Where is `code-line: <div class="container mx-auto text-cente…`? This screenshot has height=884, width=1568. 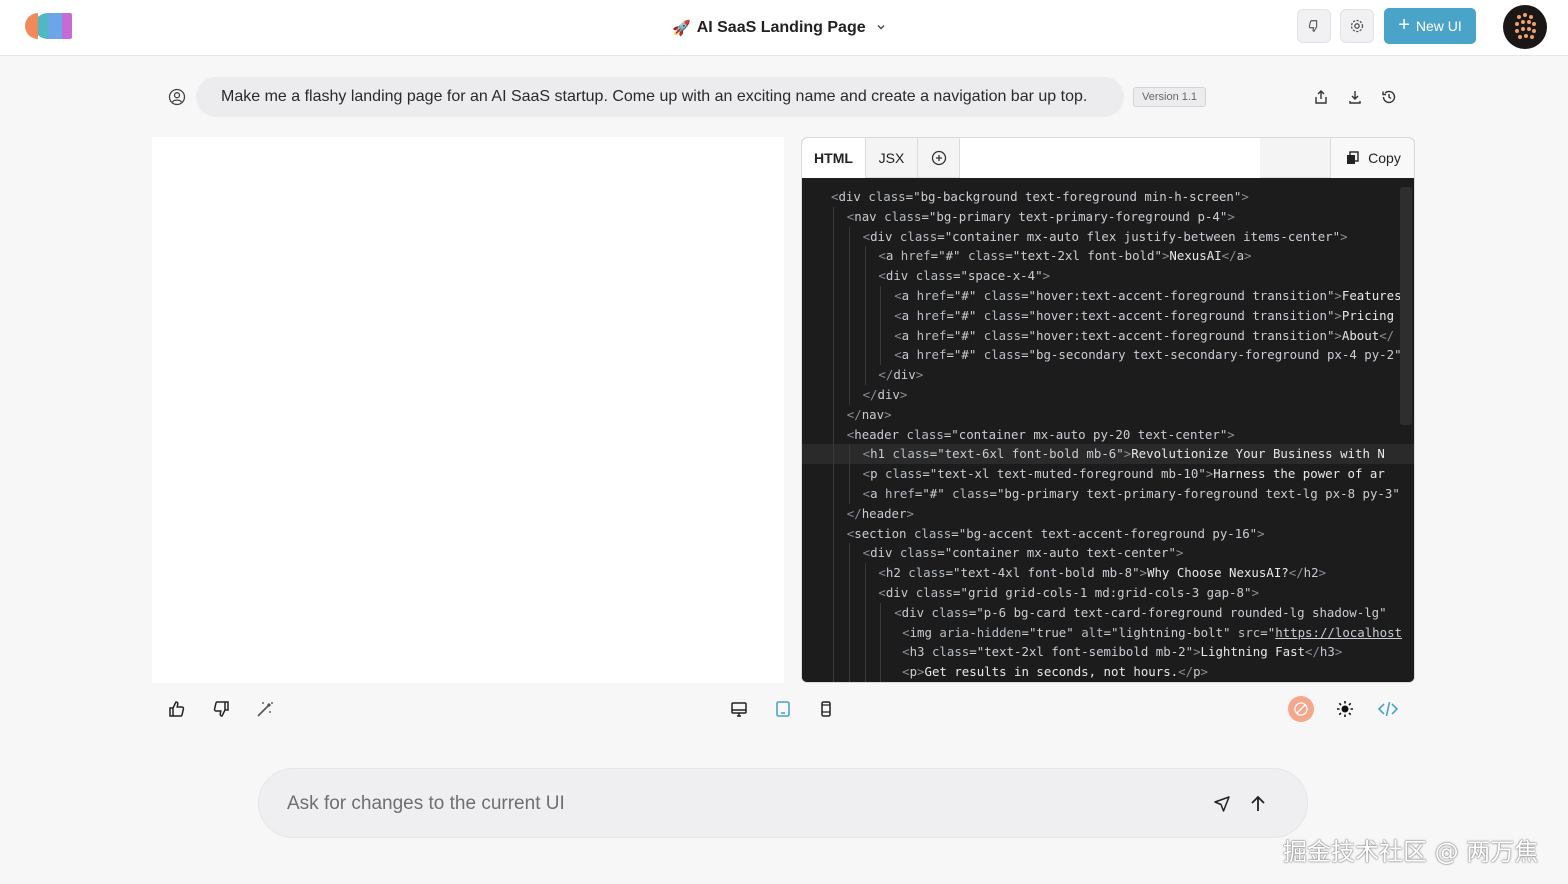
code-line: <div class="container mx-auto text-cente… is located at coordinates (1108, 553).